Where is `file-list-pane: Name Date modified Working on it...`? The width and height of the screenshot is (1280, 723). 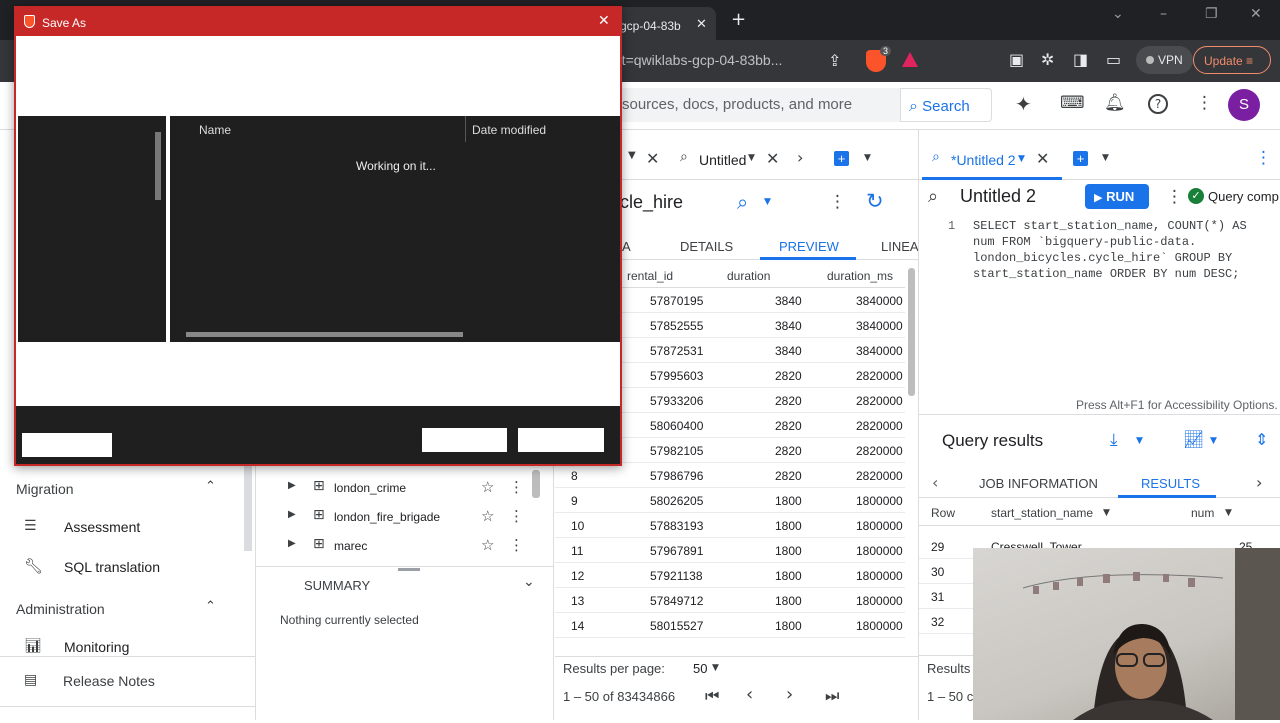 file-list-pane: Name Date modified Working on it... is located at coordinates (395, 229).